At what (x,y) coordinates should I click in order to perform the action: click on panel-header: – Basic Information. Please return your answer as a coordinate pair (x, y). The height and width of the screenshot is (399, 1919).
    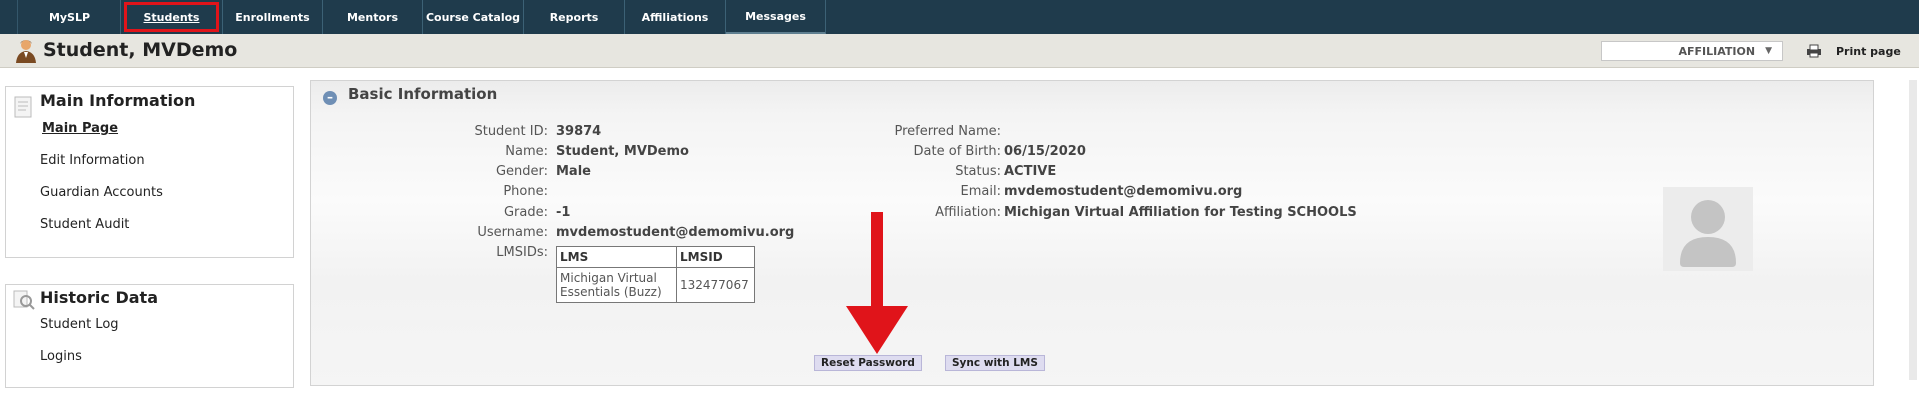
    Looking at the image, I should click on (1092, 98).